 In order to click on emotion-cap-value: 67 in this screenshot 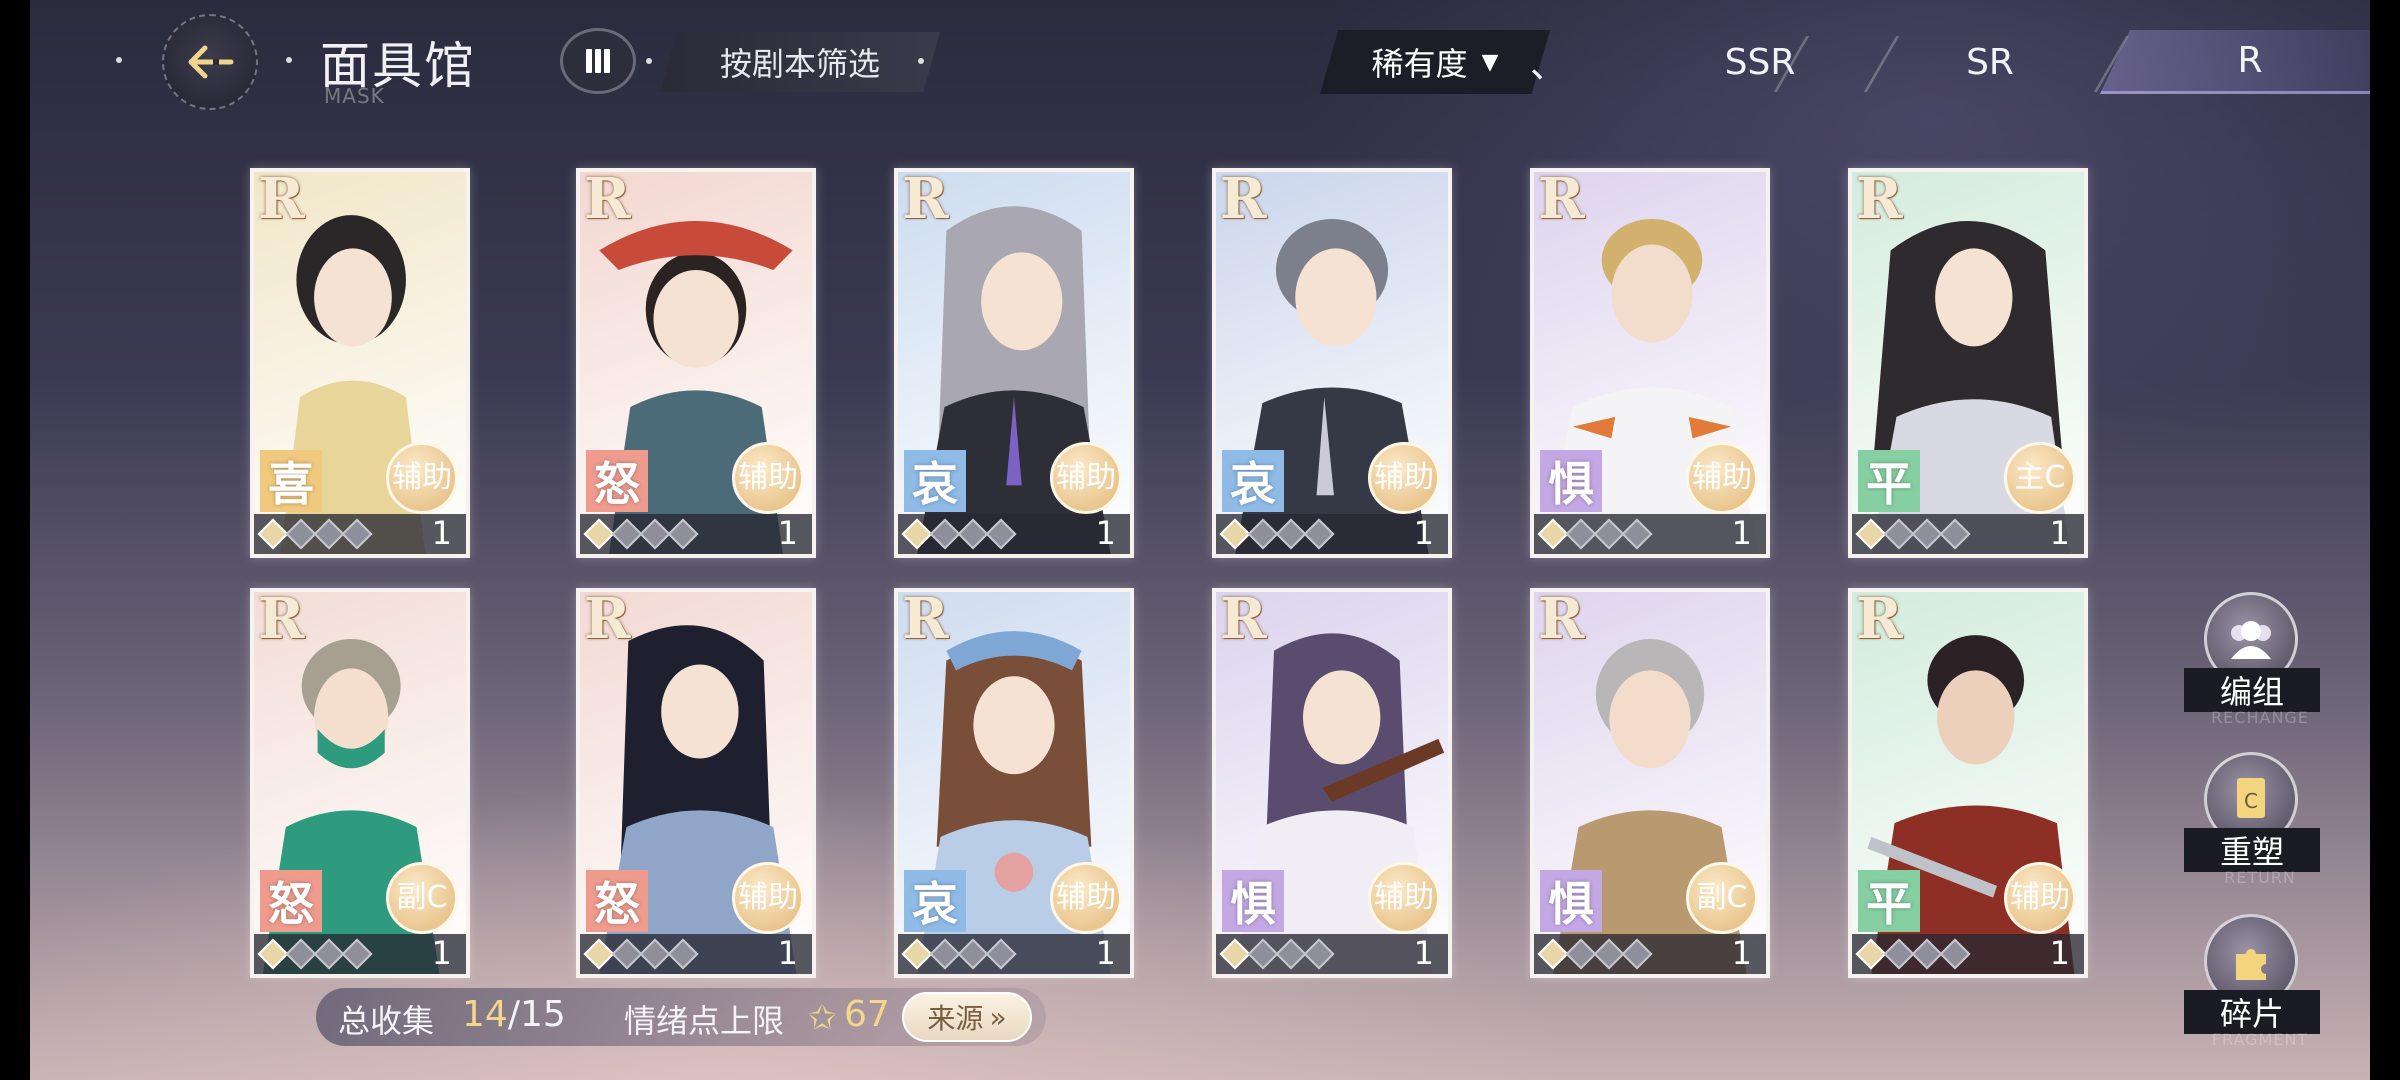, I will do `click(867, 1014)`.